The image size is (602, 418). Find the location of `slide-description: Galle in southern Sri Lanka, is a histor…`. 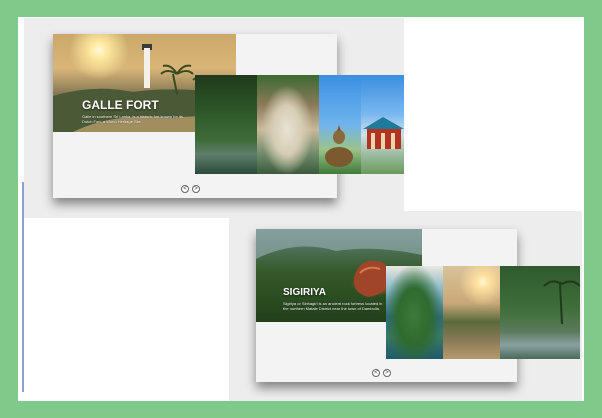

slide-description: Galle in southern Sri Lanka, is a histor… is located at coordinates (132, 119).